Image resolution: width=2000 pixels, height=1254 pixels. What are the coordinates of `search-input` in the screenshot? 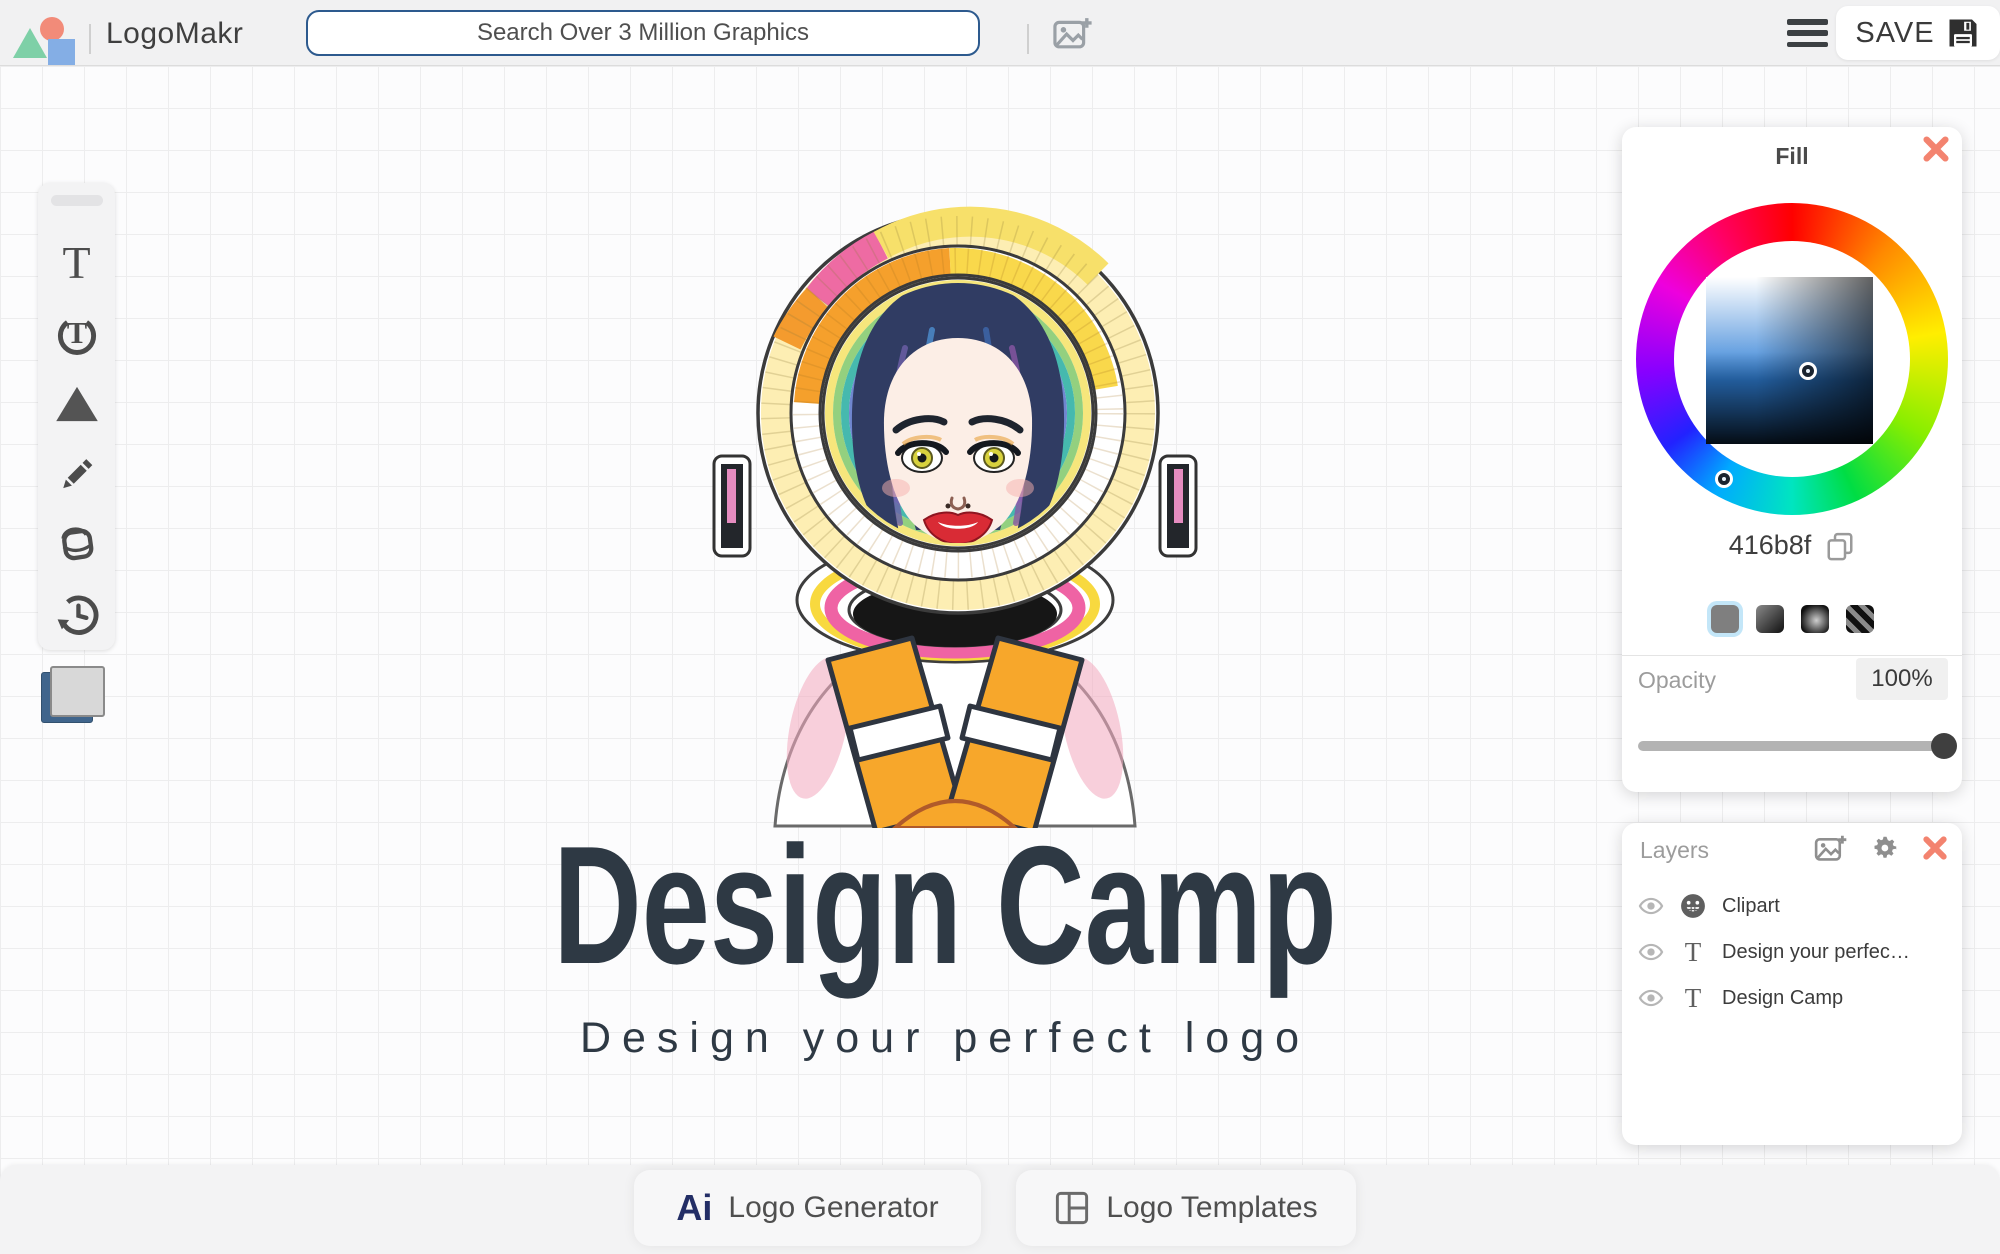 It's located at (643, 33).